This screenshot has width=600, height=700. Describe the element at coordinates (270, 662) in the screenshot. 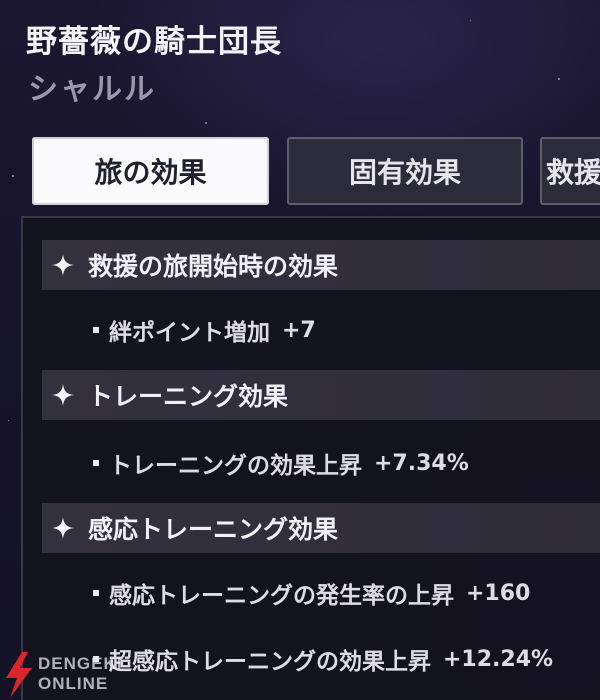

I see `effect-label: 超感応トレーニングの効果上昇` at that location.